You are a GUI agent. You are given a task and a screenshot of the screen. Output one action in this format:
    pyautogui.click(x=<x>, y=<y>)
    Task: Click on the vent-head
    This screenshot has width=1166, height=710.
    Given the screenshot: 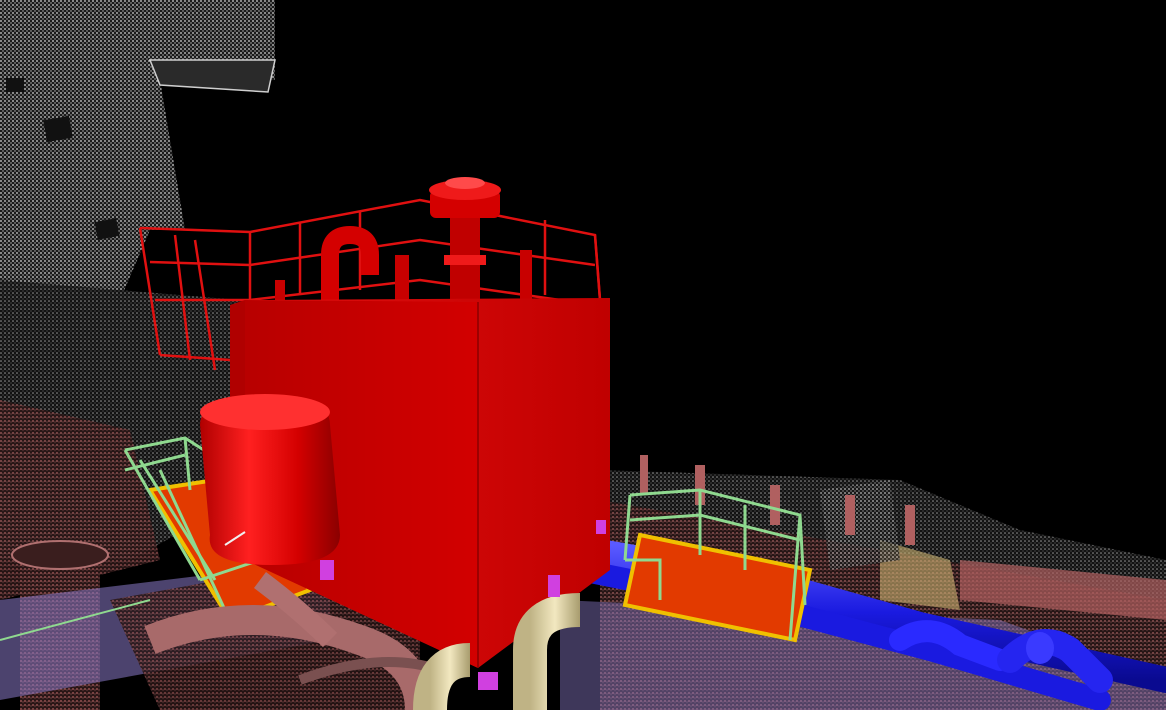 What is the action you would take?
    pyautogui.click(x=465, y=241)
    